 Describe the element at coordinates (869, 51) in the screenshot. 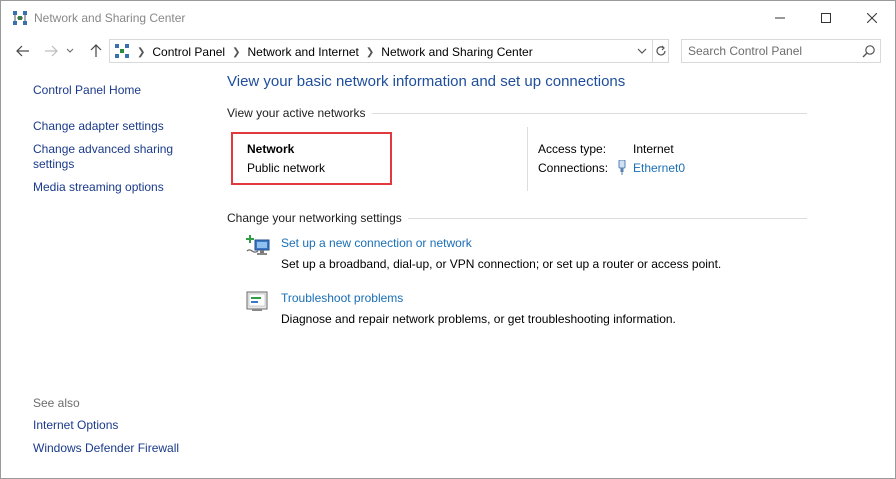

I see `search-icon` at that location.